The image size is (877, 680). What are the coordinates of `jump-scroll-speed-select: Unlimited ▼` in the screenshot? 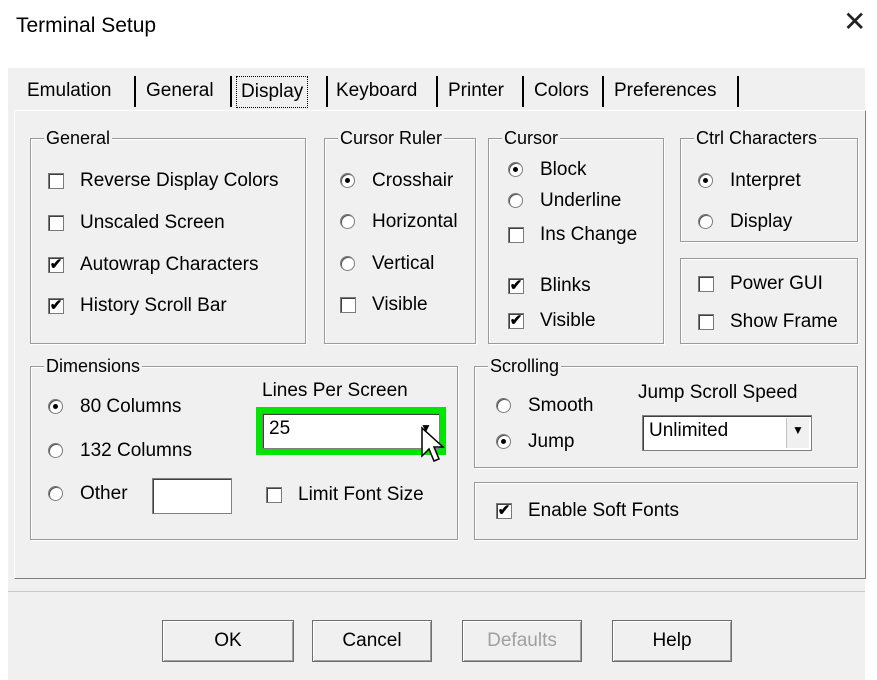 It's located at (727, 433).